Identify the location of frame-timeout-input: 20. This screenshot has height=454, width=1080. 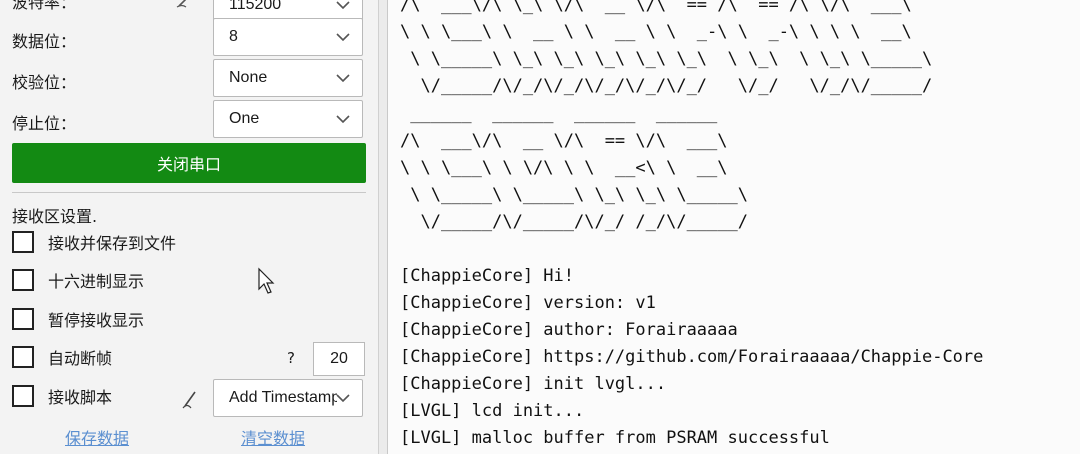
(339, 359).